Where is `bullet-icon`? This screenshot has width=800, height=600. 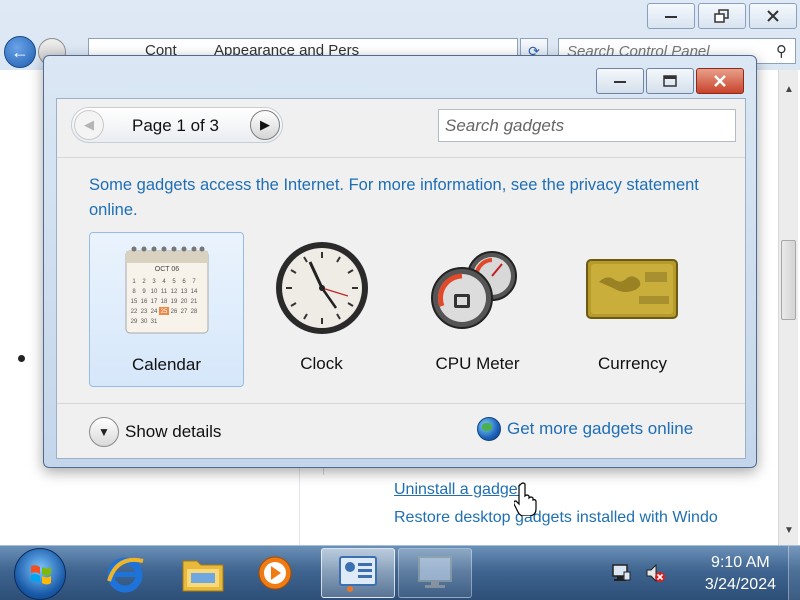
bullet-icon is located at coordinates (21, 358).